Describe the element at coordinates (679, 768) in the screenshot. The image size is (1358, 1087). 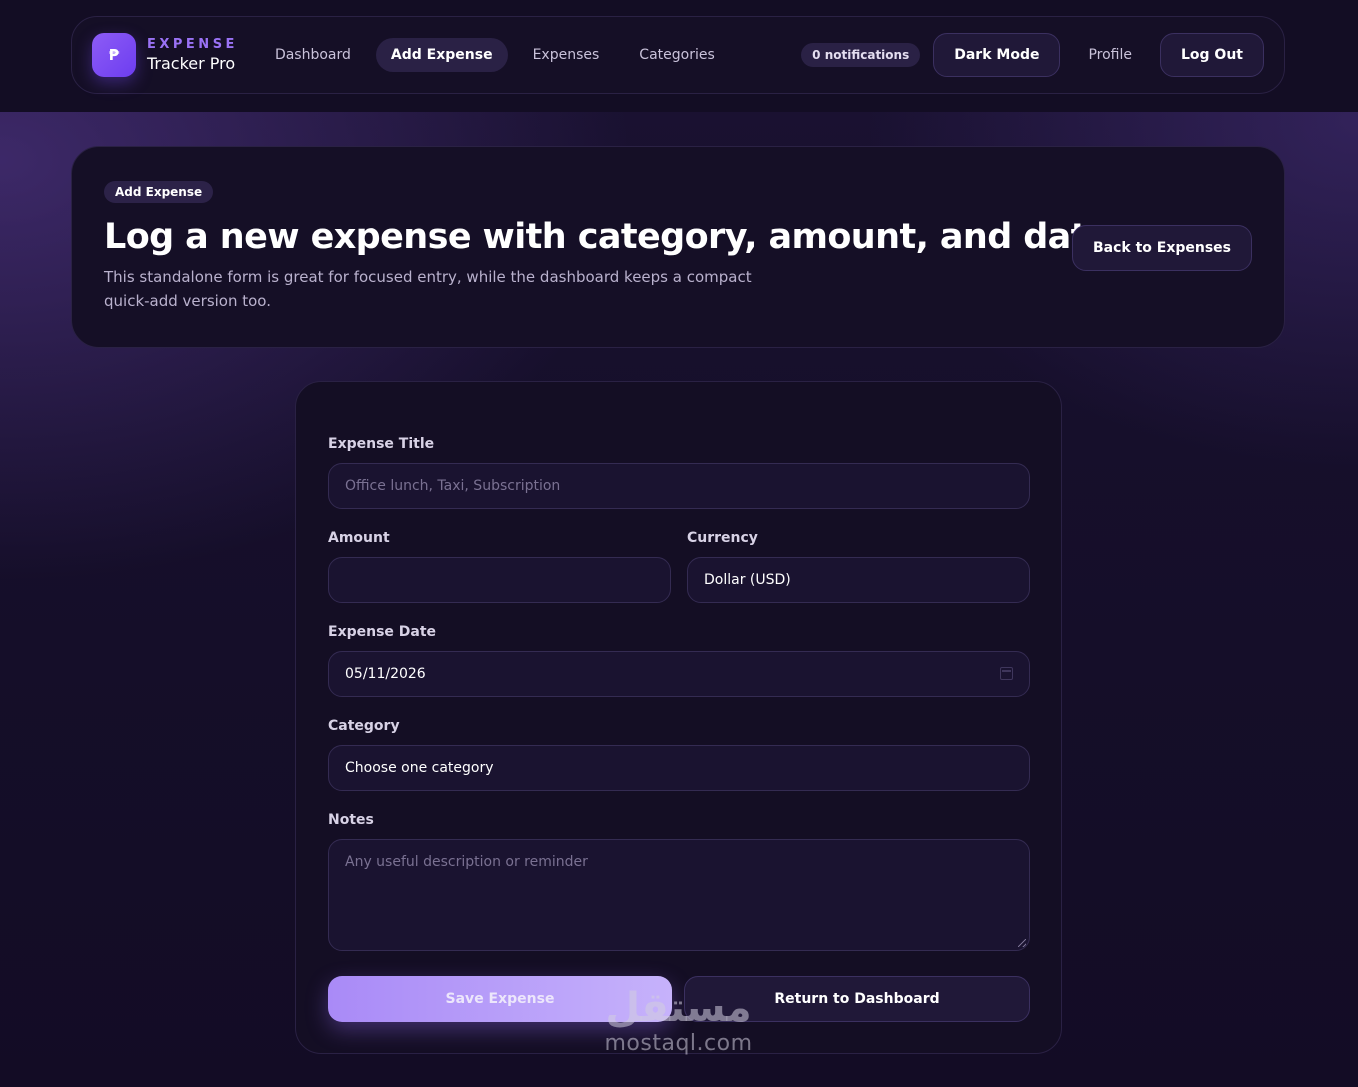
I see `category-select: Choose one category` at that location.